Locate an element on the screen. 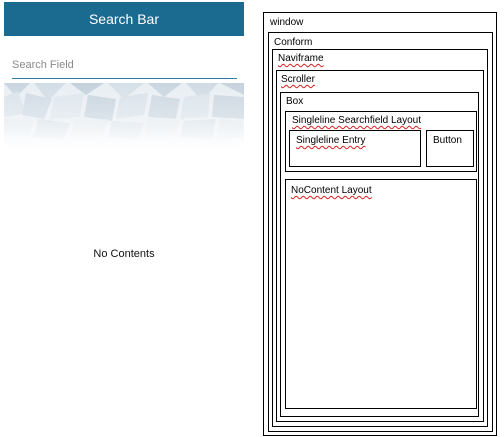 Image resolution: width=504 pixels, height=437 pixels. scroller-label: Scroller is located at coordinates (298, 79).